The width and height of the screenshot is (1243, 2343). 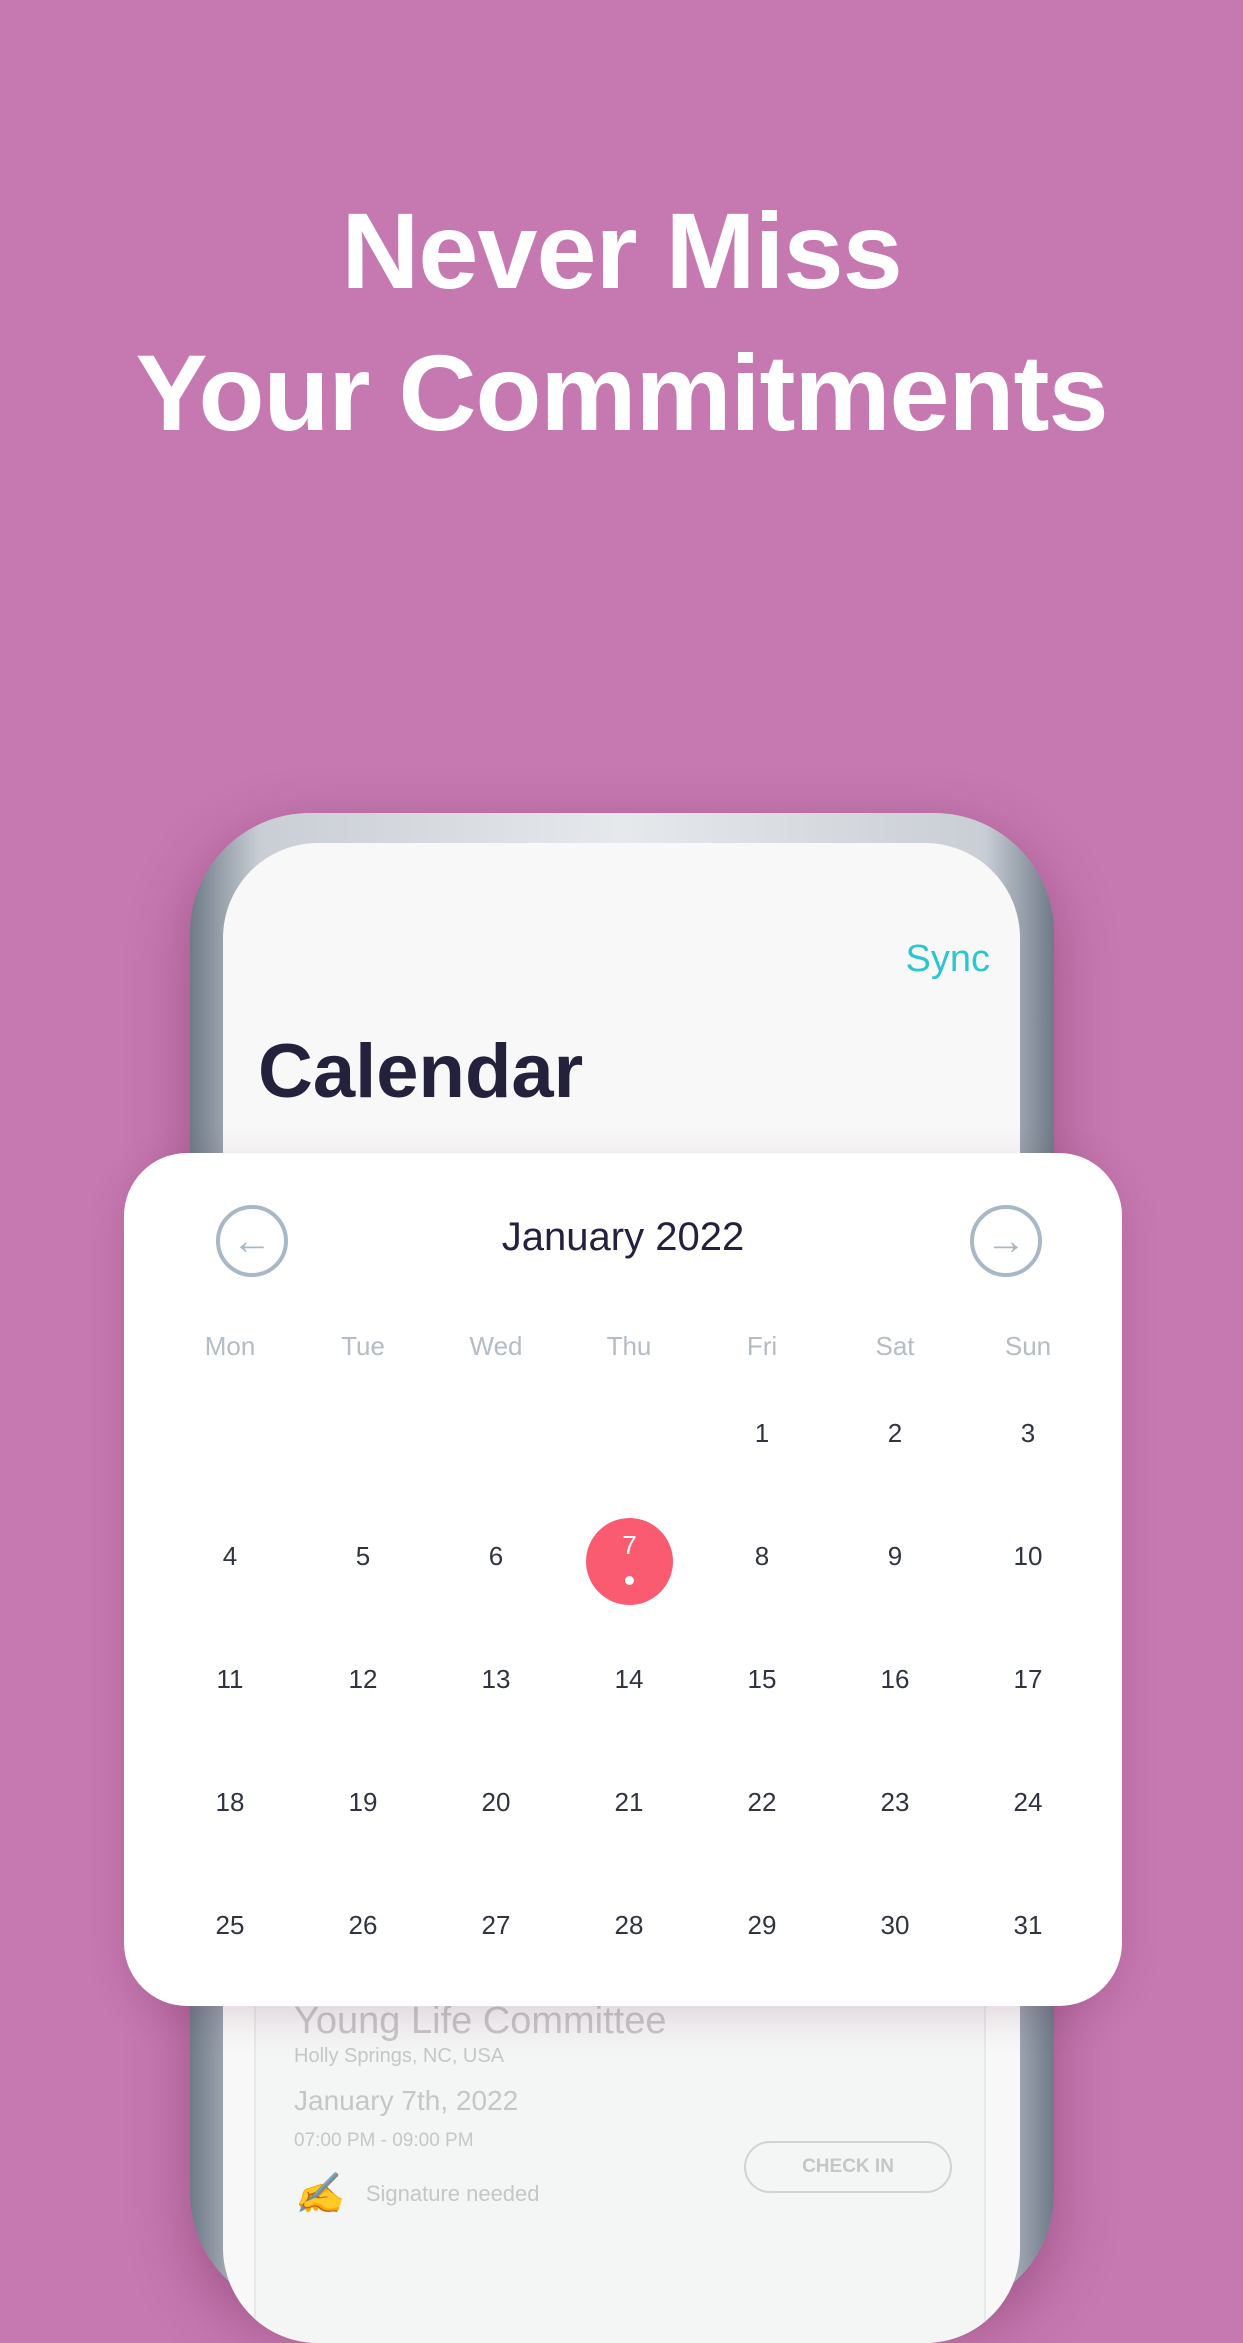 I want to click on calendar-day: 24, so click(x=1028, y=1802).